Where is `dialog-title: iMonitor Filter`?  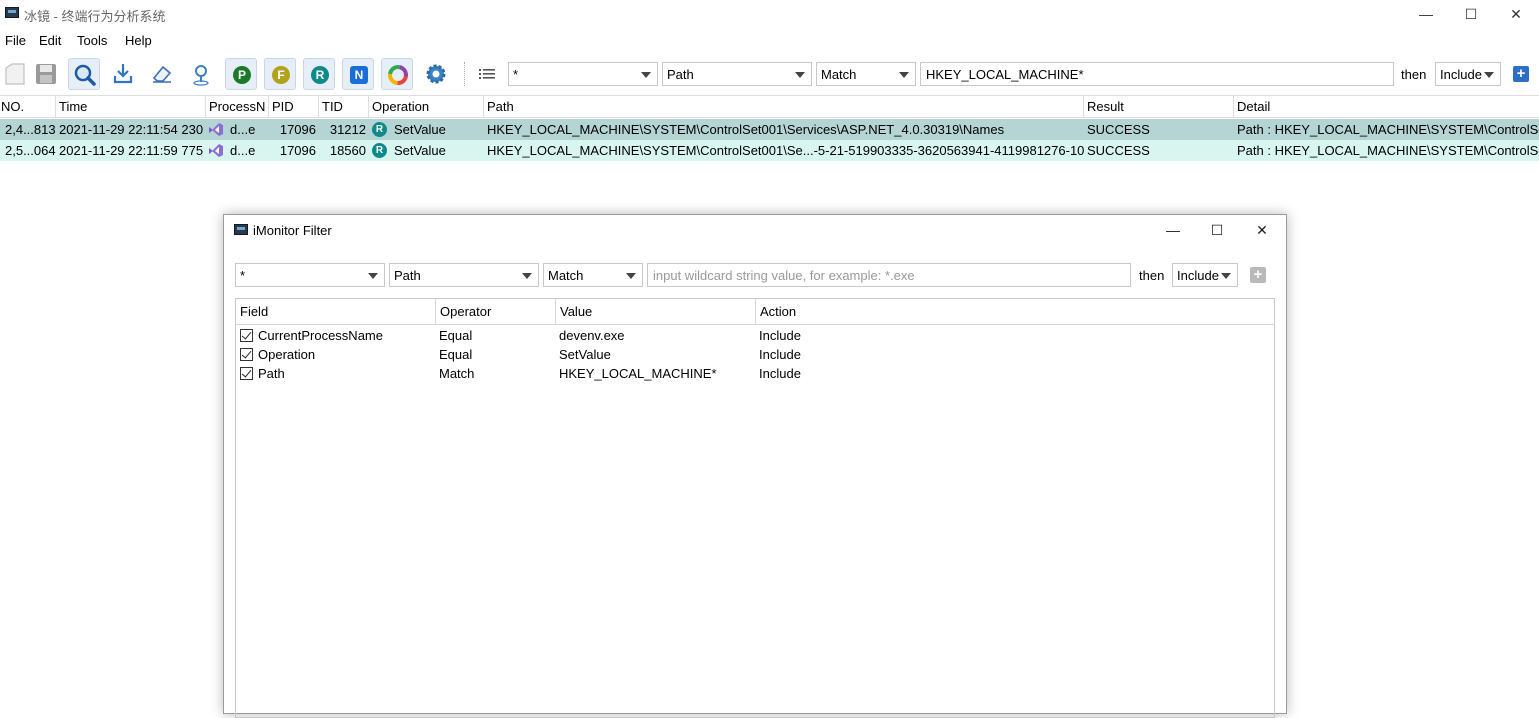 dialog-title: iMonitor Filter is located at coordinates (292, 230).